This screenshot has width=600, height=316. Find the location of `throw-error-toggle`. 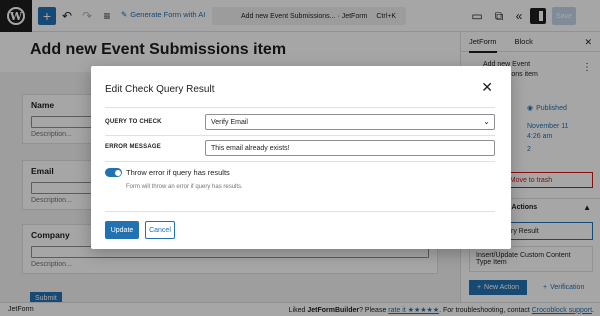

throw-error-toggle is located at coordinates (113, 172).